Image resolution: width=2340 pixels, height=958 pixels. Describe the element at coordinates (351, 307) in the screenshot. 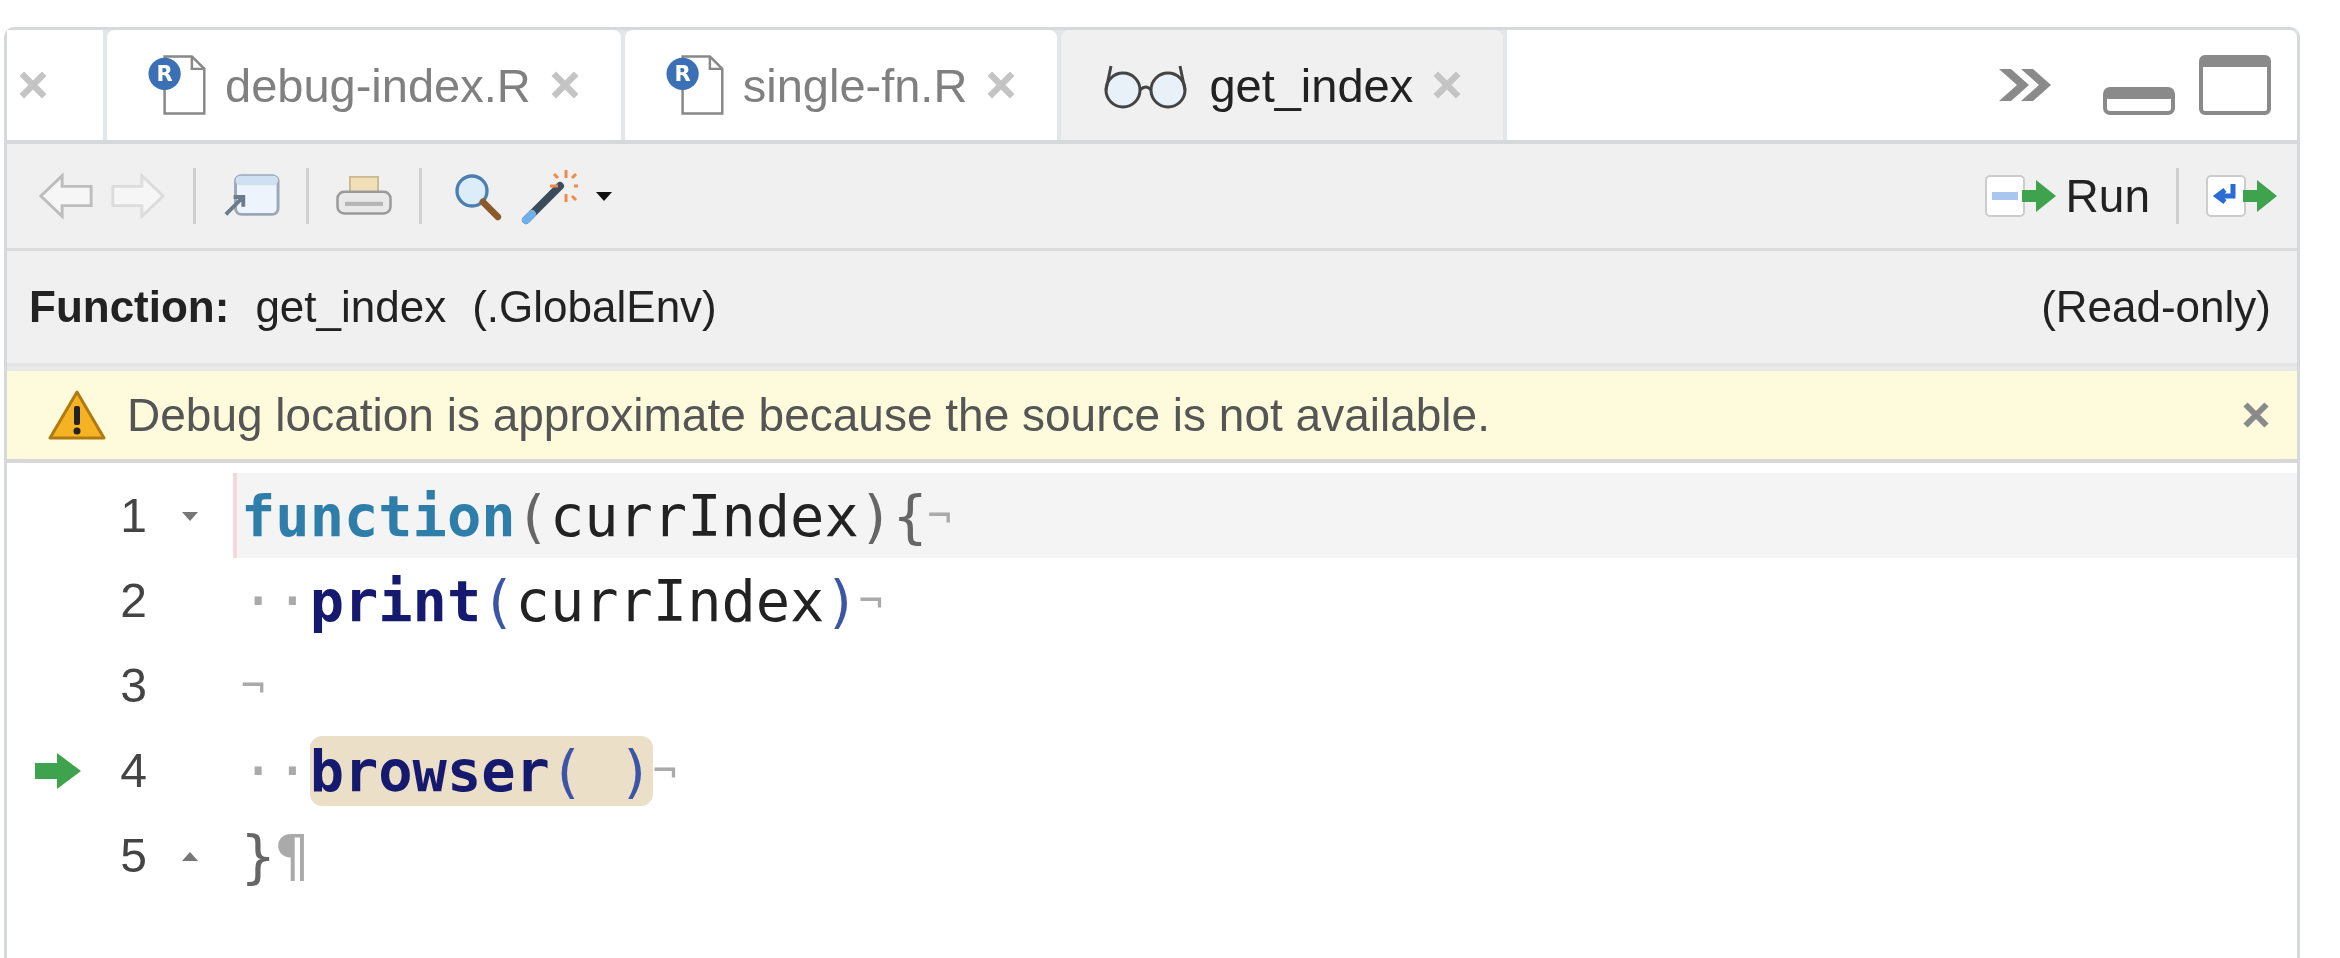

I see `function-name: get_index` at that location.